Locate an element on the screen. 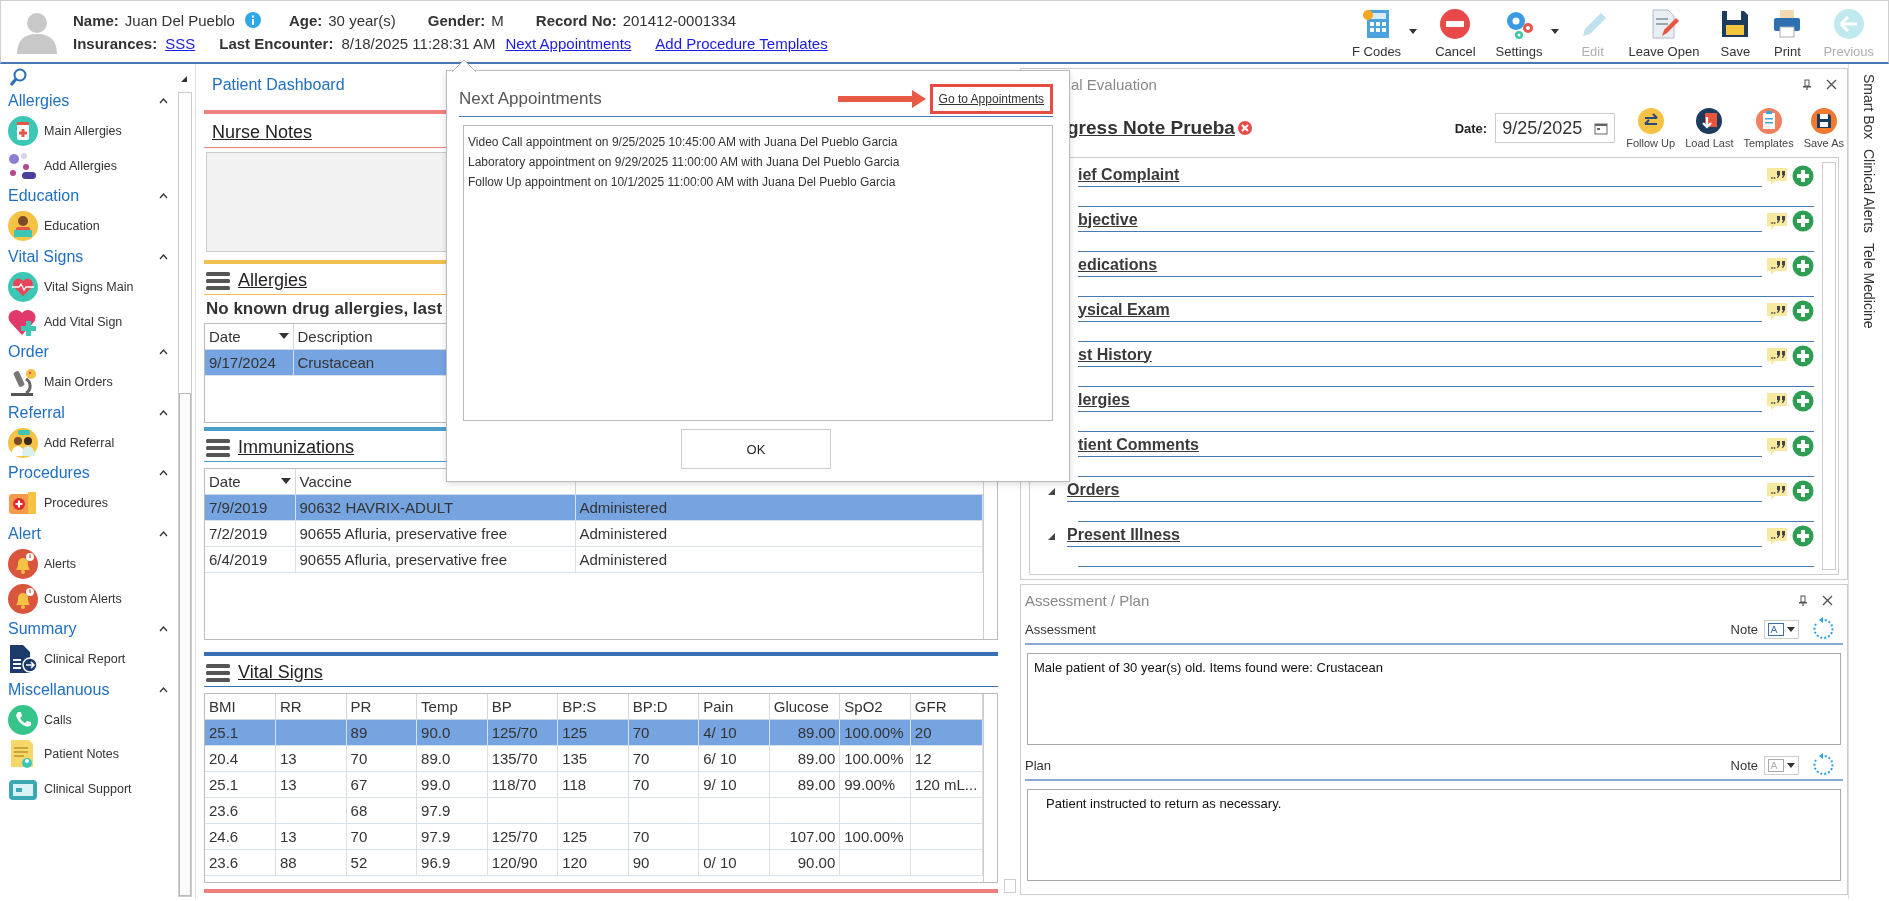 Image resolution: width=1889 pixels, height=901 pixels. link: Add Procedure Templates is located at coordinates (741, 43).